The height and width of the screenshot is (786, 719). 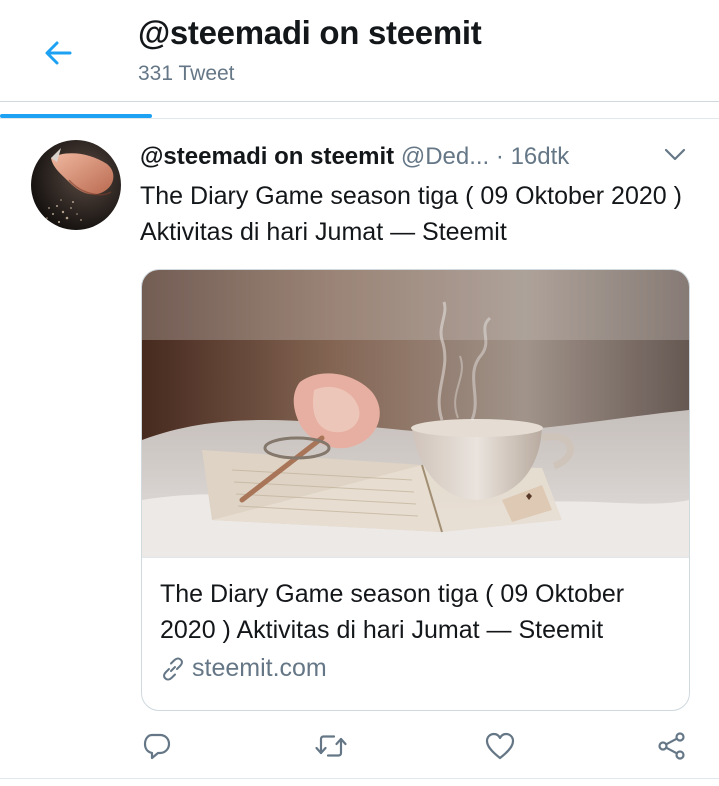 What do you see at coordinates (310, 32) in the screenshot?
I see `page-title: @steemadi on steemit` at bounding box center [310, 32].